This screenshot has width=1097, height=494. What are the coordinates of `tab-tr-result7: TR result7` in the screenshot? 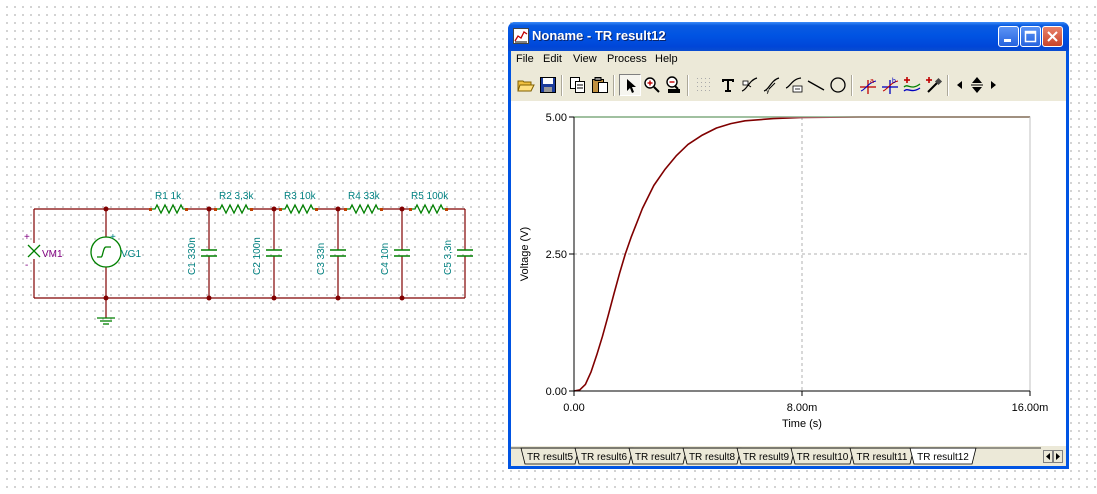 It's located at (658, 456).